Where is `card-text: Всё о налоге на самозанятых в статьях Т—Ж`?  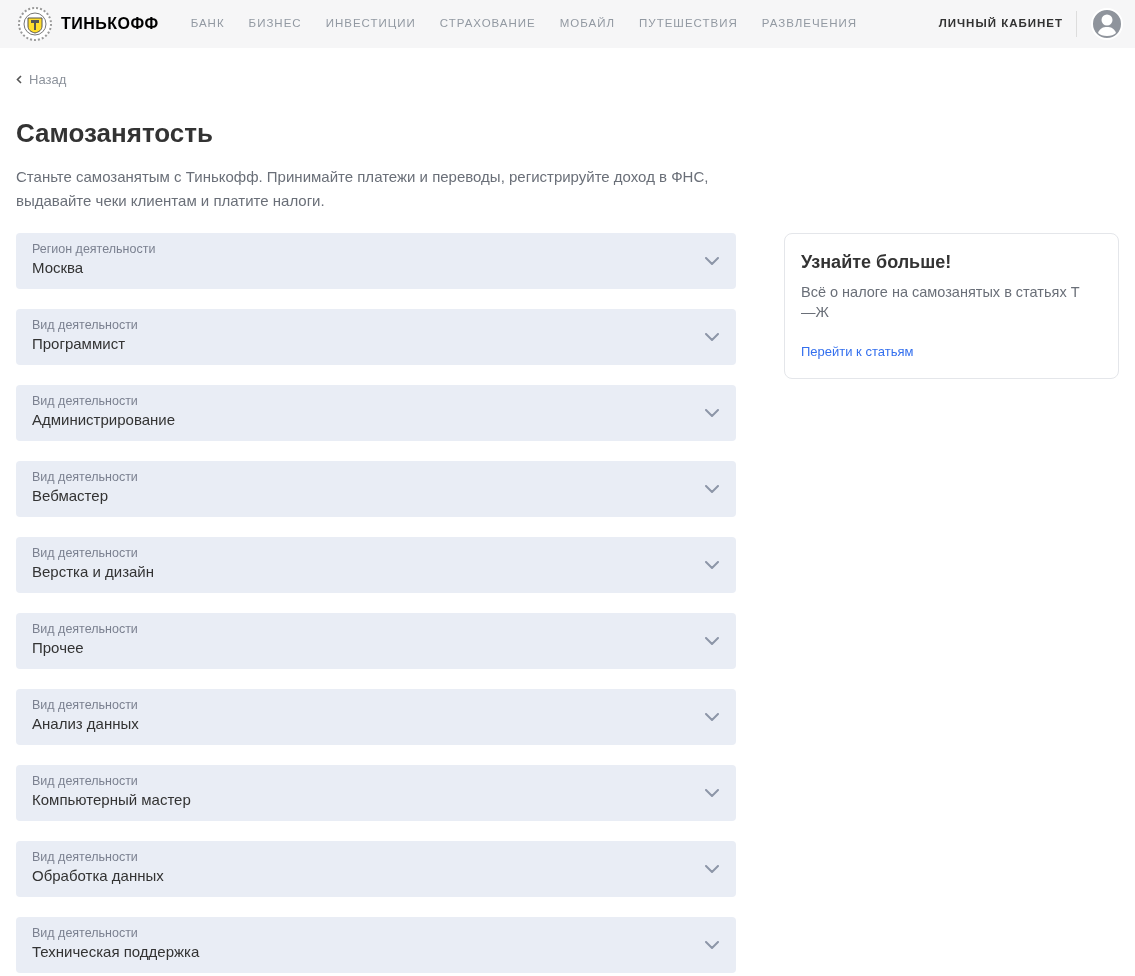
card-text: Всё о налоге на самозанятых в статьях Т—Ж is located at coordinates (941, 302).